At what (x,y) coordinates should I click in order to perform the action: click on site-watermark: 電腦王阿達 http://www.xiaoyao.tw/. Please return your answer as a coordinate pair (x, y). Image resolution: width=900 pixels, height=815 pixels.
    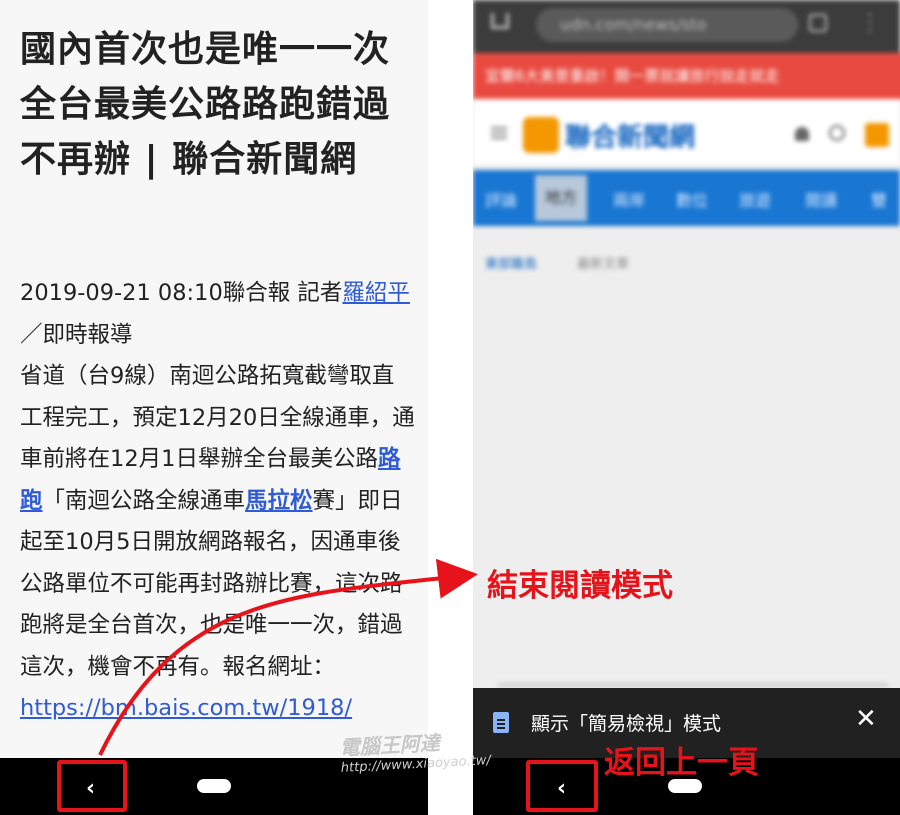
    Looking at the image, I should click on (415, 750).